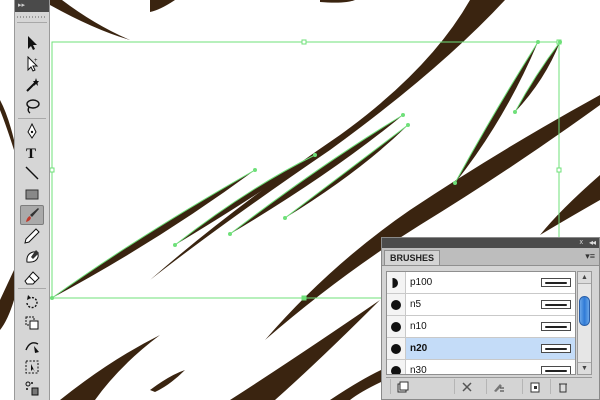  I want to click on free-transform-icon, so click(32, 367).